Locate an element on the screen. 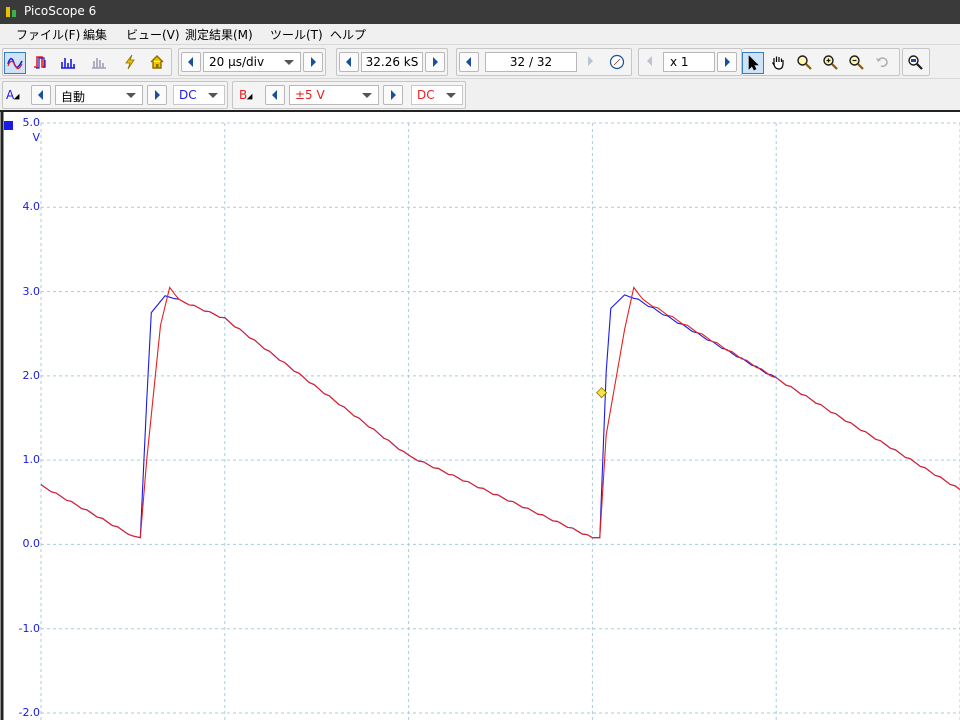  zoom-factor-group: x 1 is located at coordinates (690, 62).